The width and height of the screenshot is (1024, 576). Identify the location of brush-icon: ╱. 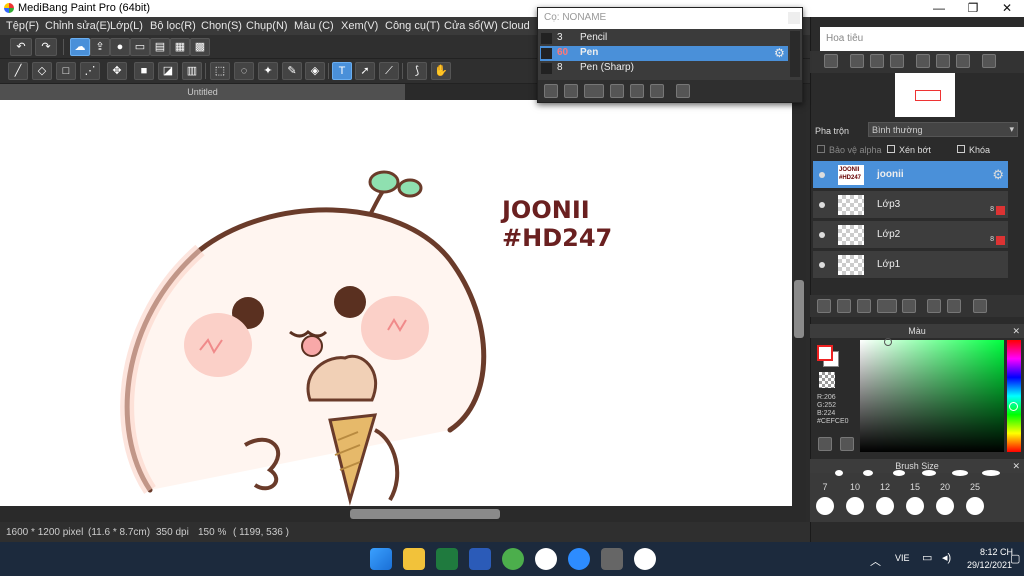
(18, 71).